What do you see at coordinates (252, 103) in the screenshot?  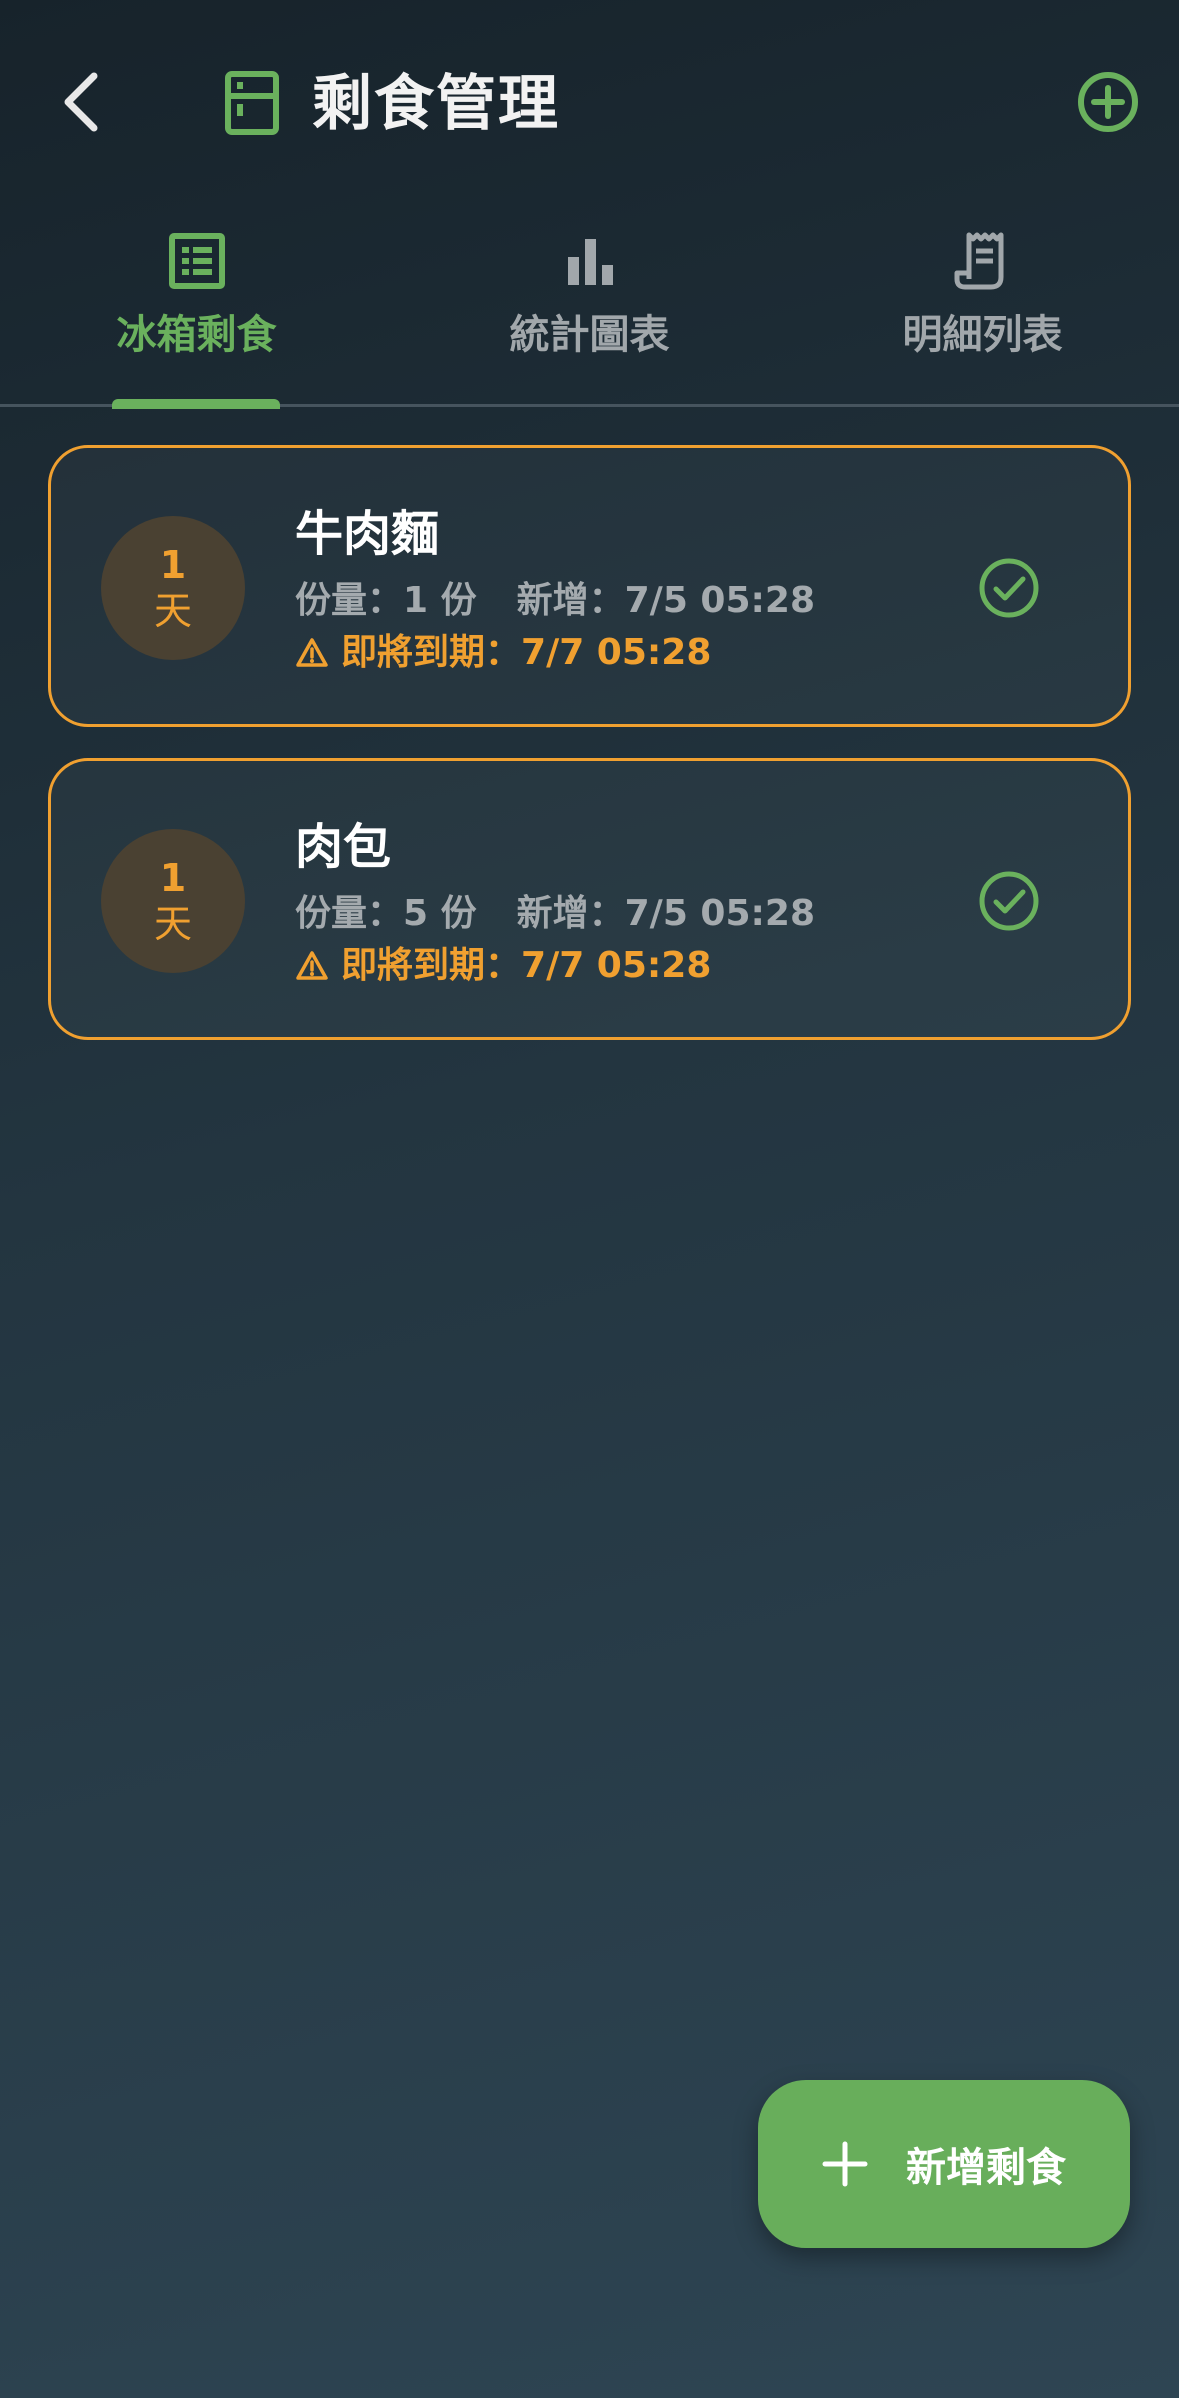 I see `fridge-icon` at bounding box center [252, 103].